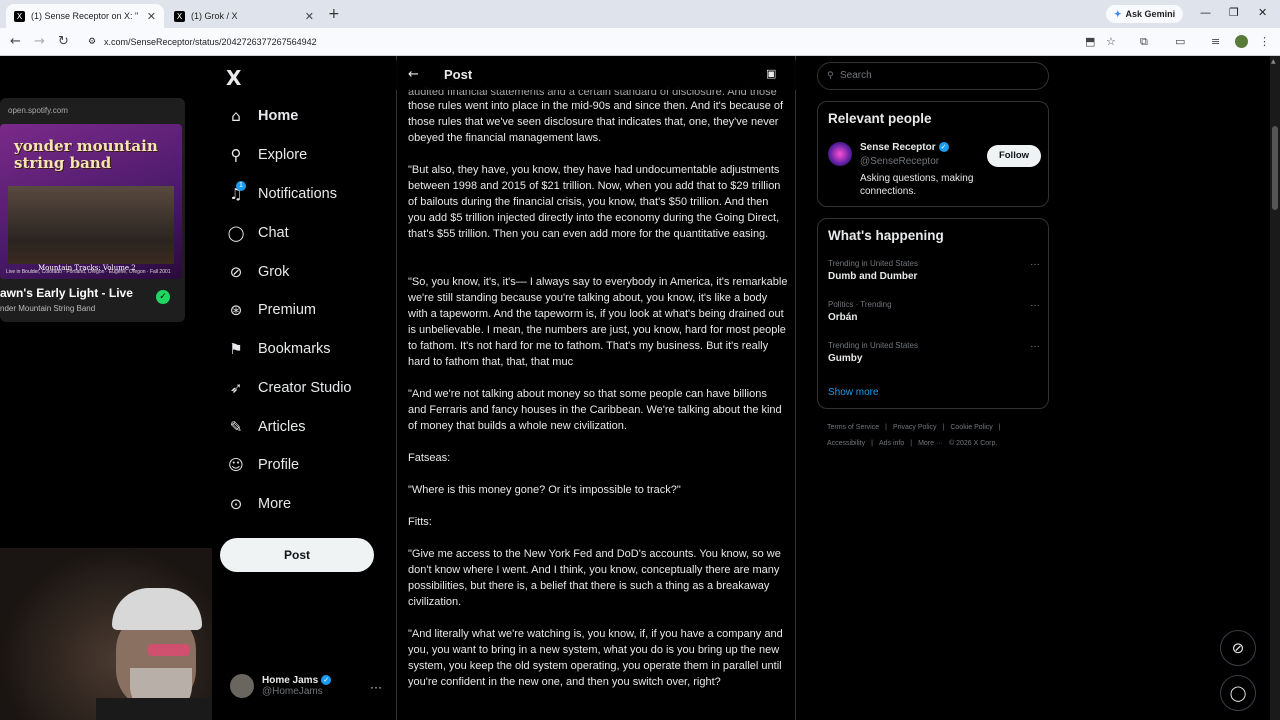 The height and width of the screenshot is (720, 1280). I want to click on copyright: © 2026 X Corp., so click(973, 443).